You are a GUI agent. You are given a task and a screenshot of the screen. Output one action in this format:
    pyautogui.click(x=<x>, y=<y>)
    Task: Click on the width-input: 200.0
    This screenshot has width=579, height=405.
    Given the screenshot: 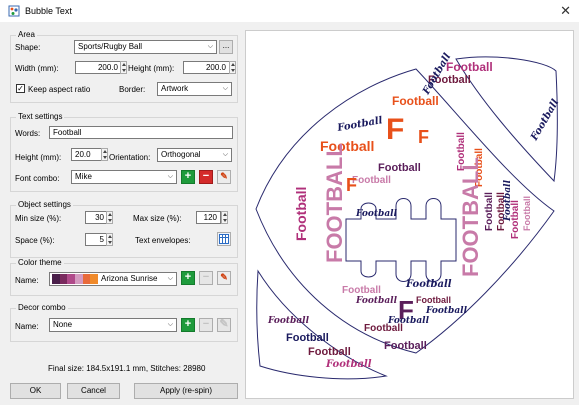 What is the action you would take?
    pyautogui.click(x=98, y=67)
    